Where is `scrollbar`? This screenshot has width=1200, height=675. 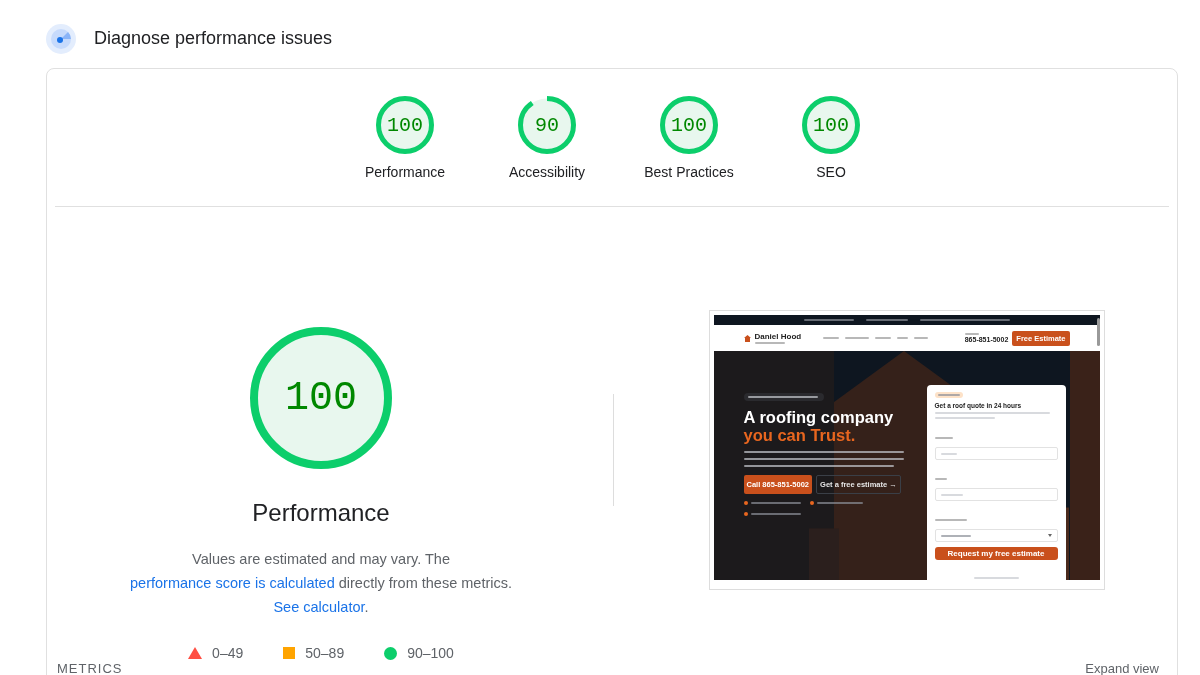
scrollbar is located at coordinates (1098, 332).